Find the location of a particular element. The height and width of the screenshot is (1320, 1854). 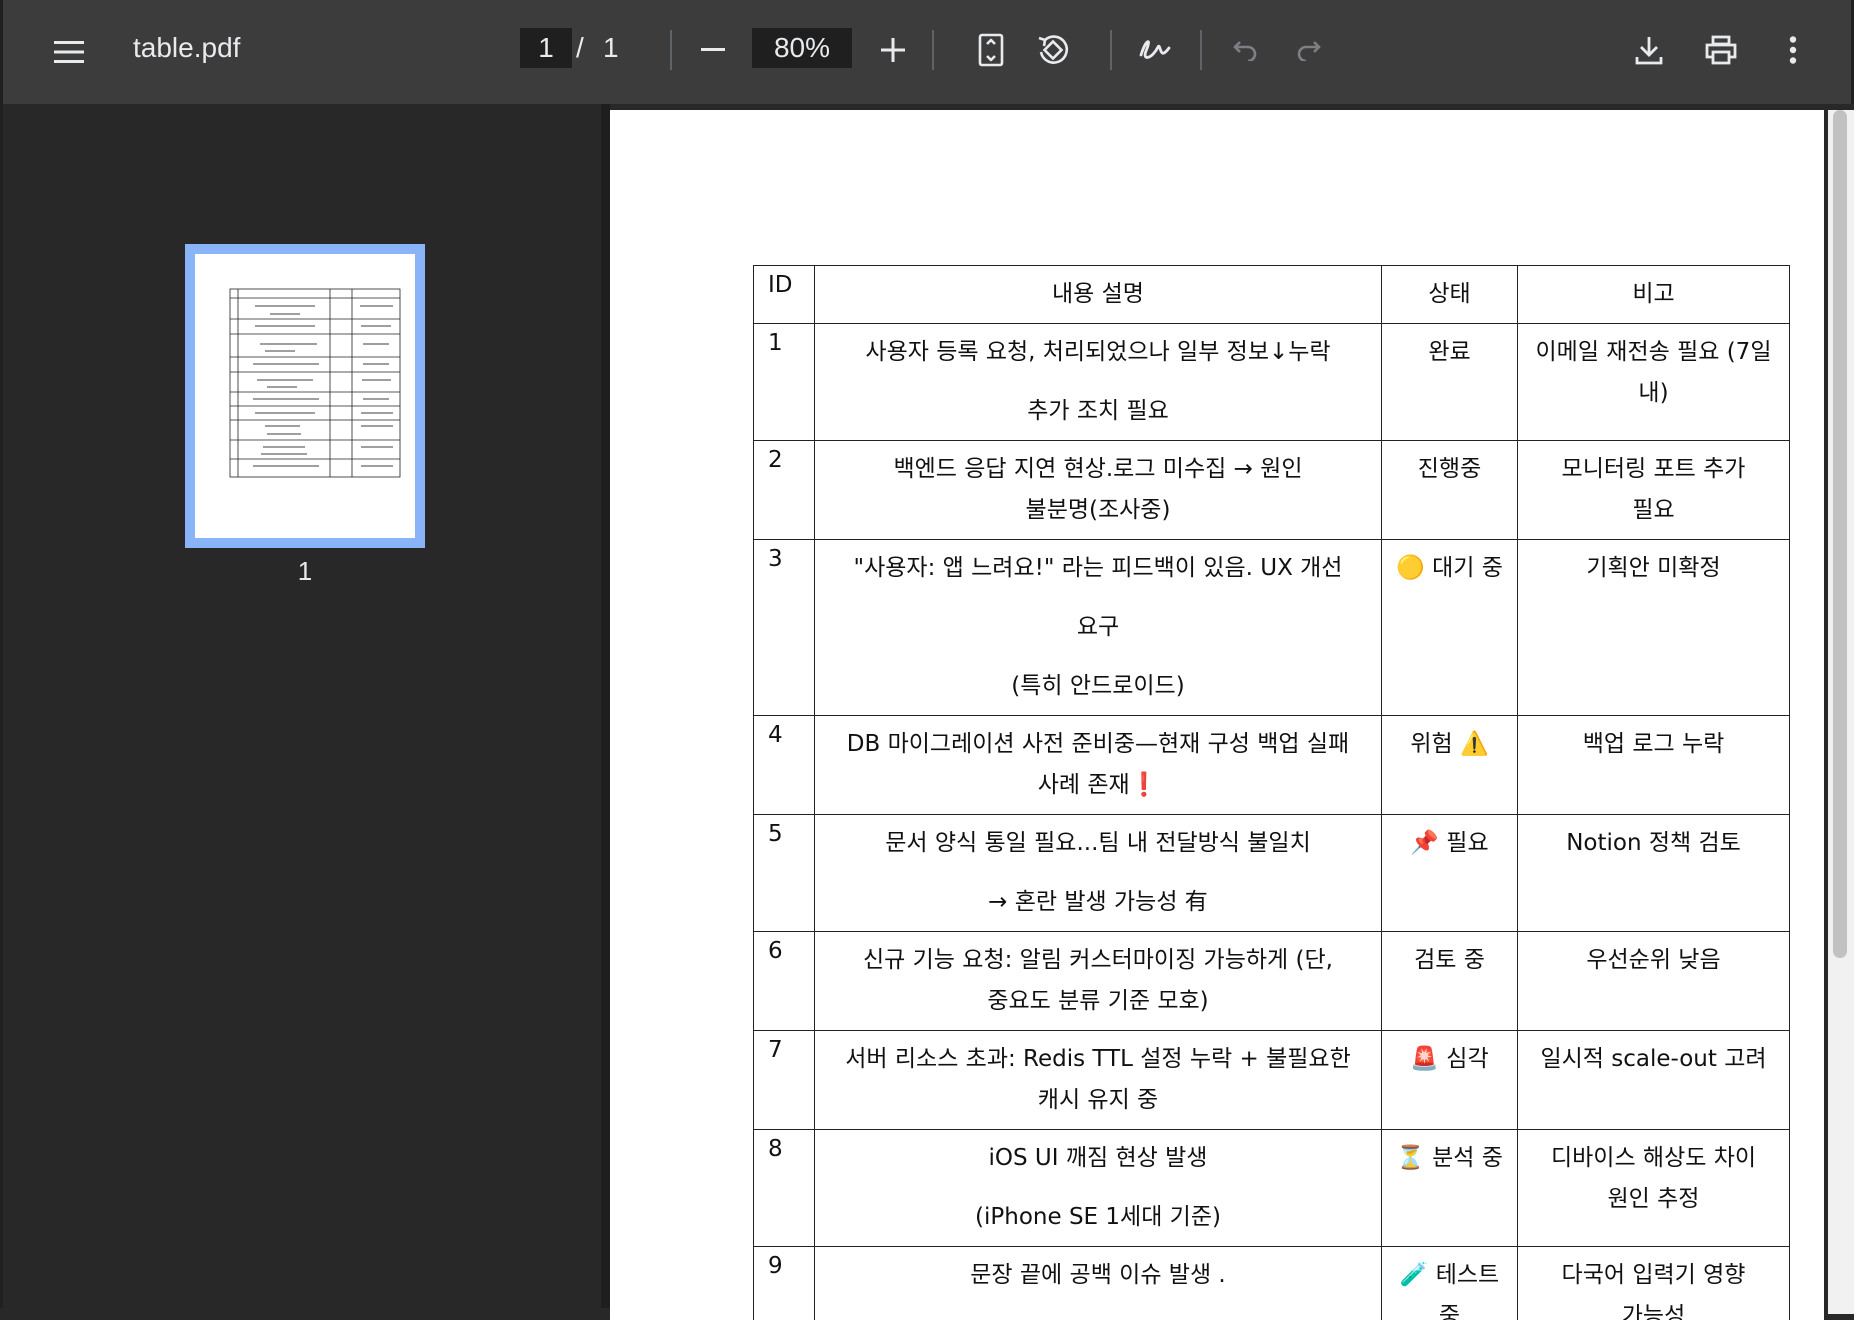

cell-status: 📌 필요 is located at coordinates (1450, 873).